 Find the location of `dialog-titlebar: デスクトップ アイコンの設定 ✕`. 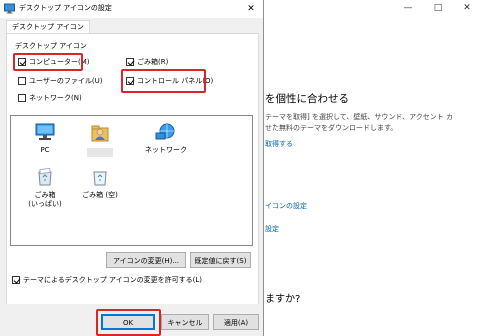

dialog-titlebar: デスクトップ アイコンの設定 ✕ is located at coordinates (131, 9).